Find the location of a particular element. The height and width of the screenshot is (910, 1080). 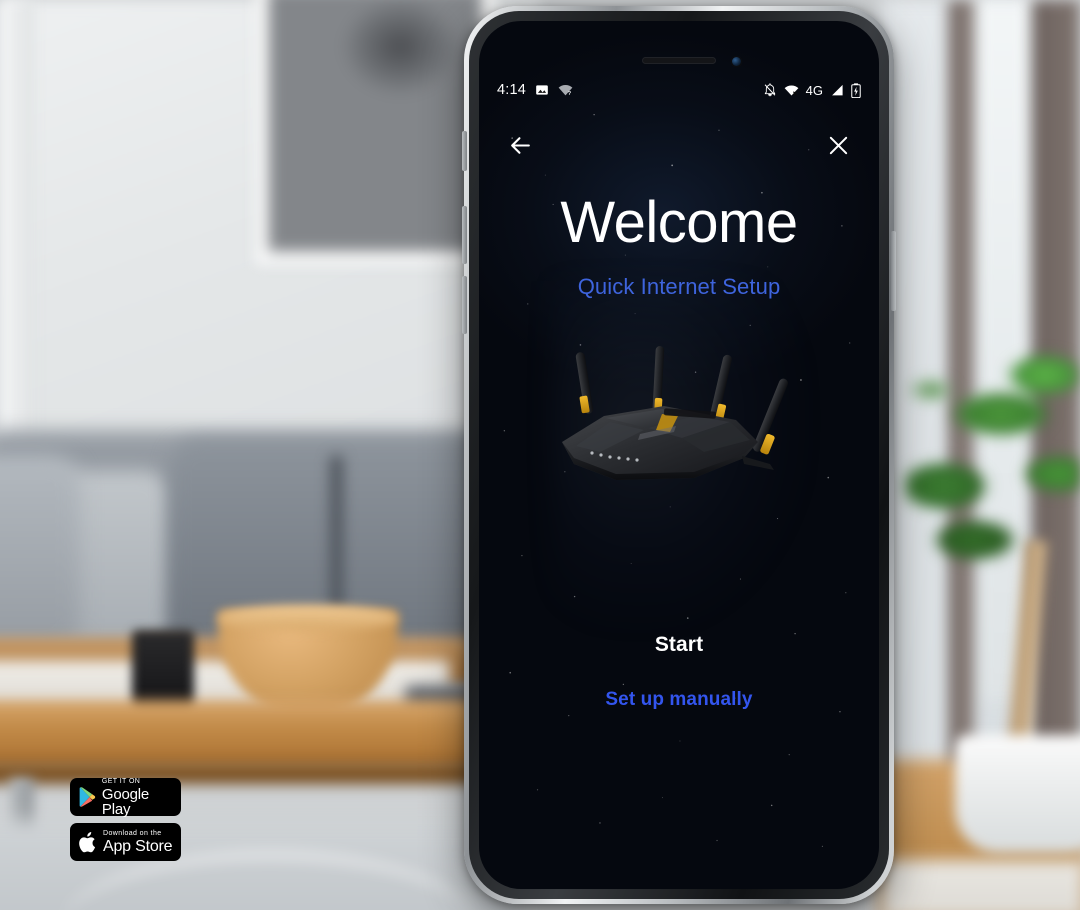

status-bar: 4:14 ? 4G is located at coordinates (679, 90).